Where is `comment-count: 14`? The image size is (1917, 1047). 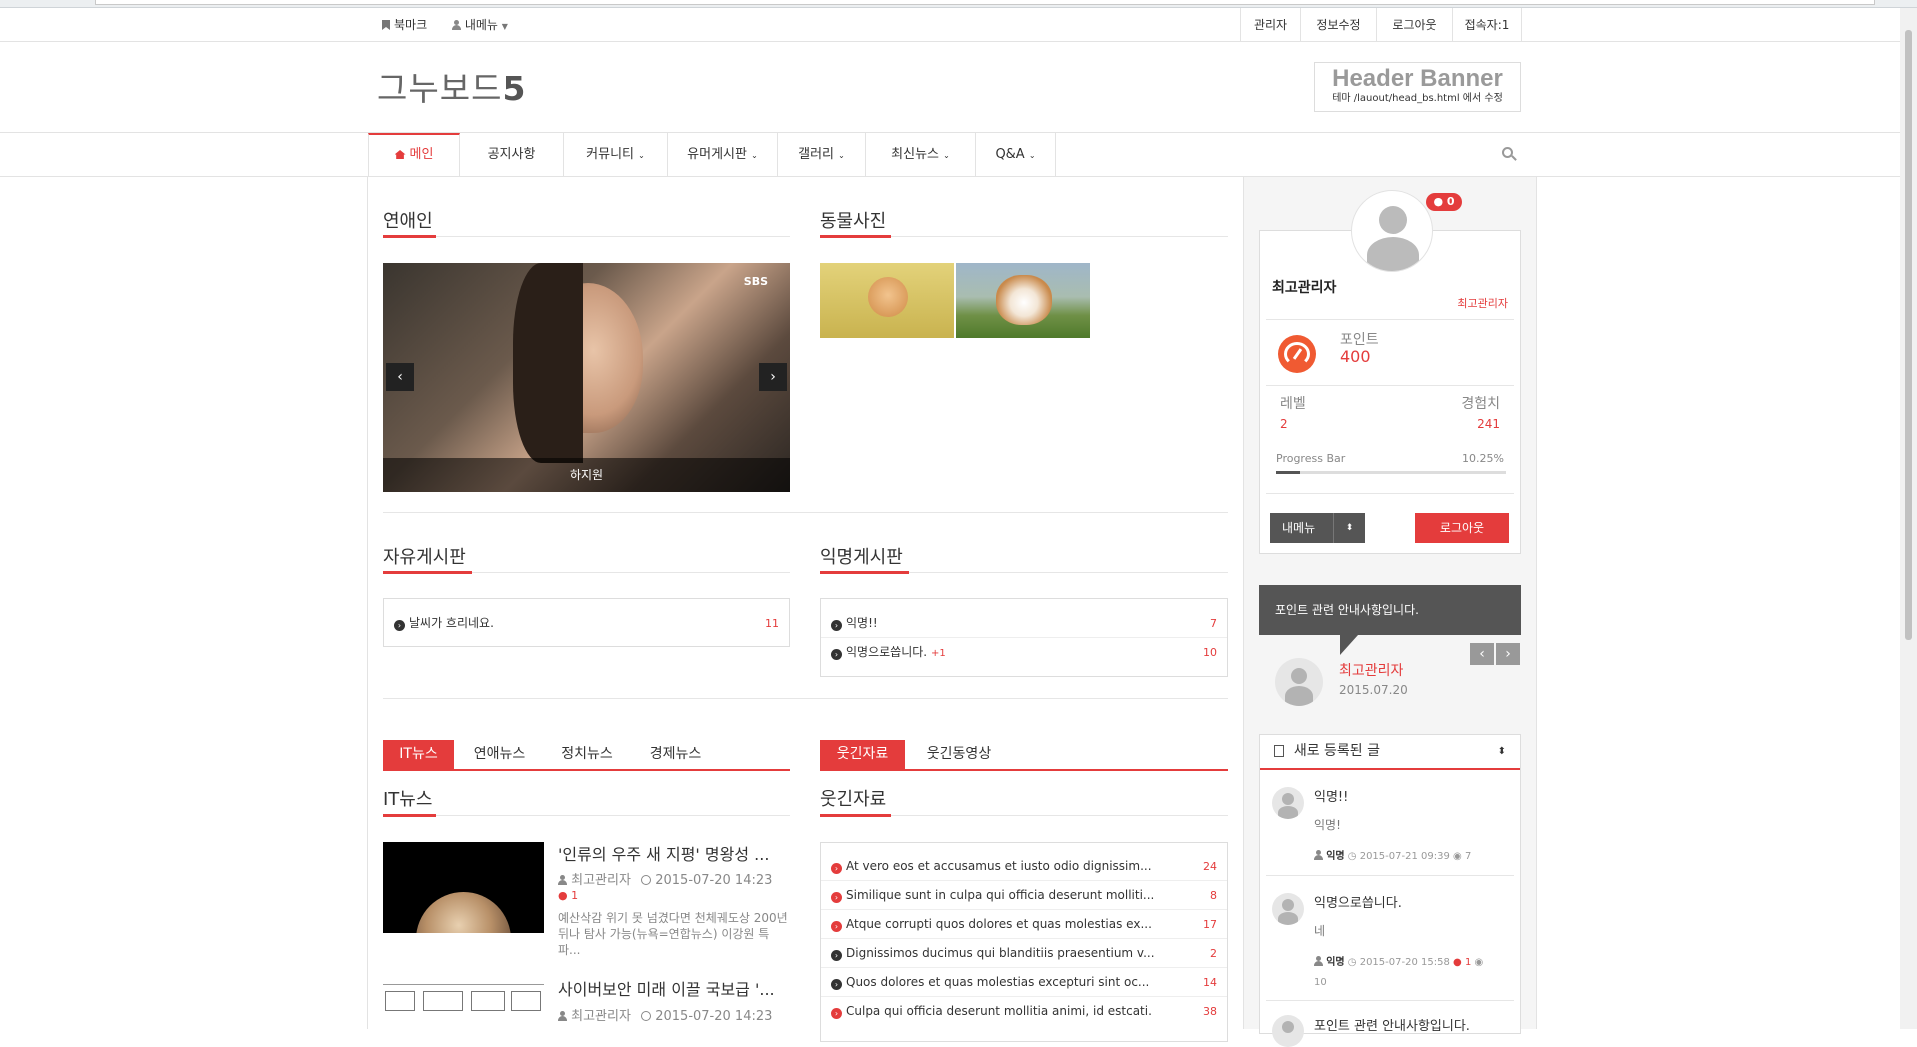
comment-count: 14 is located at coordinates (1210, 982).